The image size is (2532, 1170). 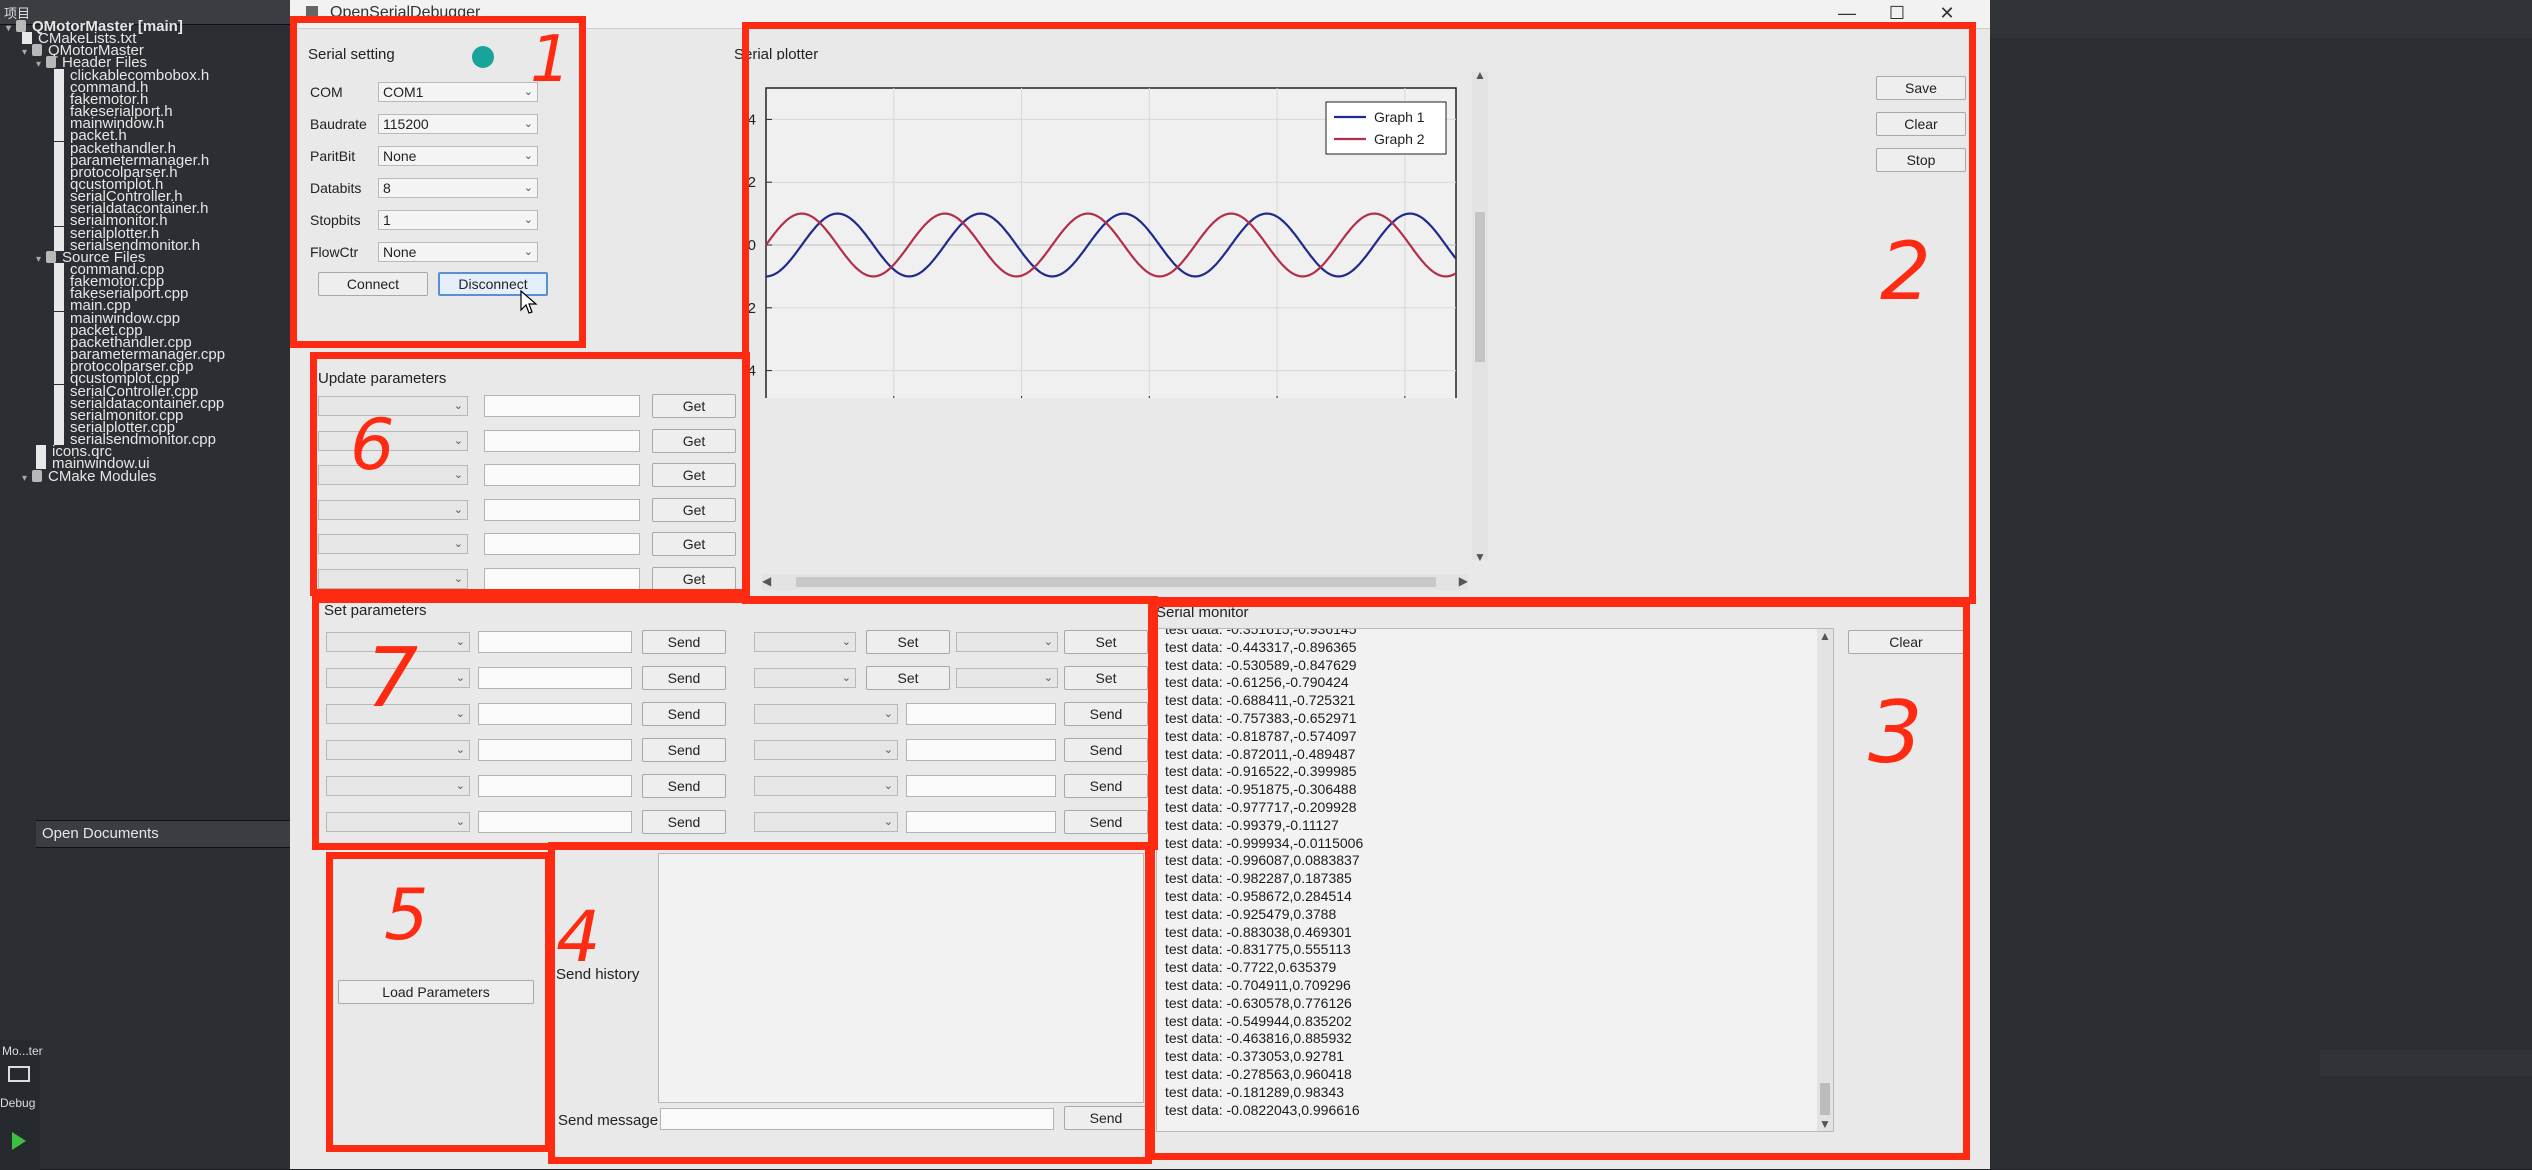 What do you see at coordinates (1258, 949) in the screenshot?
I see `monitor-line: test data: -0.831775,0.555113` at bounding box center [1258, 949].